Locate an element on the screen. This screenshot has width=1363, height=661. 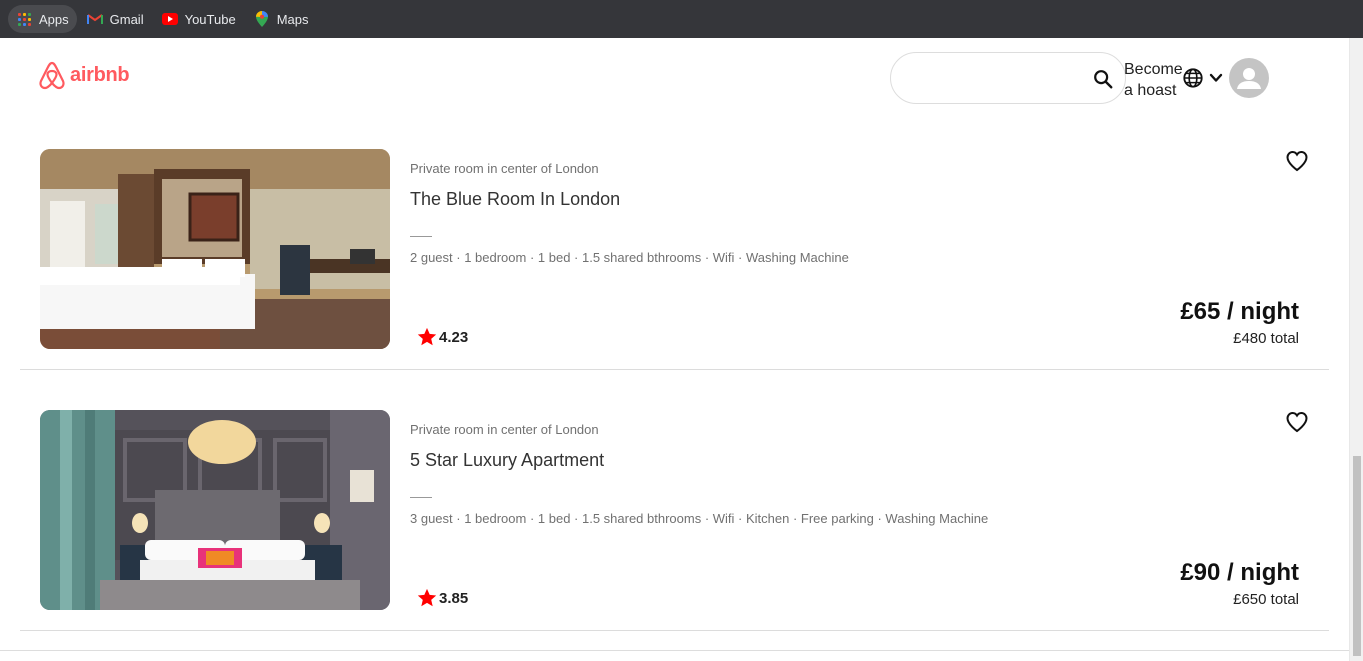
become-host-line2: a hoast is located at coordinates (1150, 90).